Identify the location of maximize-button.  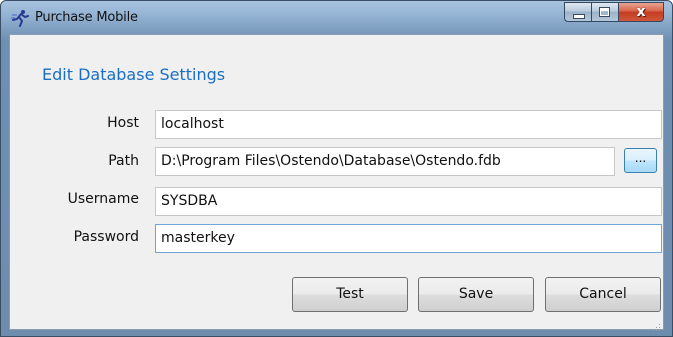
(604, 12).